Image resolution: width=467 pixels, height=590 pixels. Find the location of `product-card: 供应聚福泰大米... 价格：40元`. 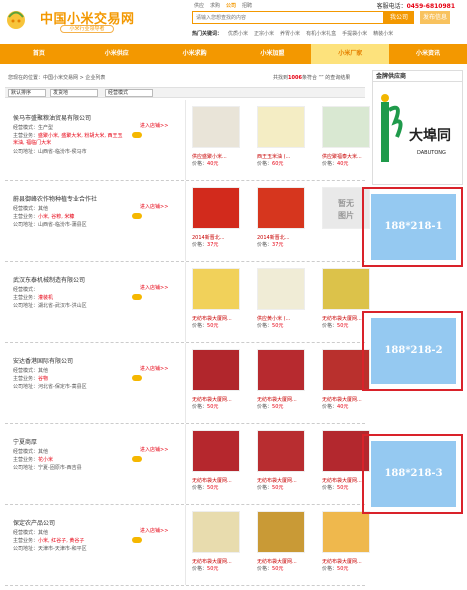

product-card: 供应聚福泰大米... 价格：40元 is located at coordinates (348, 136).